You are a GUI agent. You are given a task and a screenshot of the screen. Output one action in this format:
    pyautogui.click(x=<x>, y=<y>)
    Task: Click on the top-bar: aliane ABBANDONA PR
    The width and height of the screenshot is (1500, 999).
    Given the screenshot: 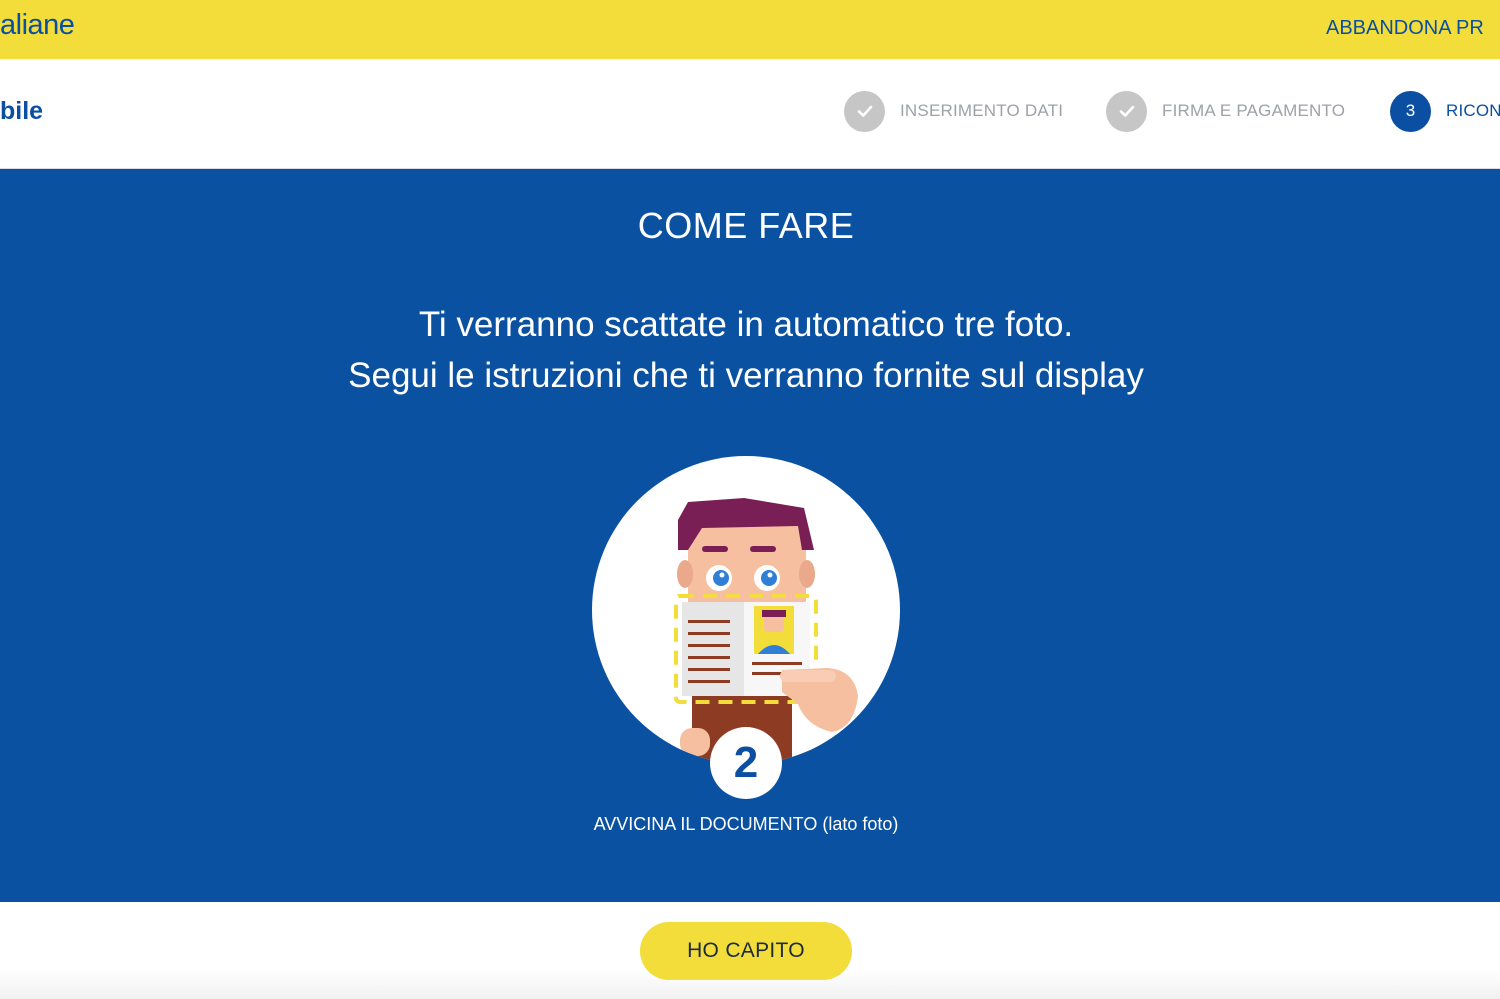 What is the action you would take?
    pyautogui.click(x=750, y=29)
    